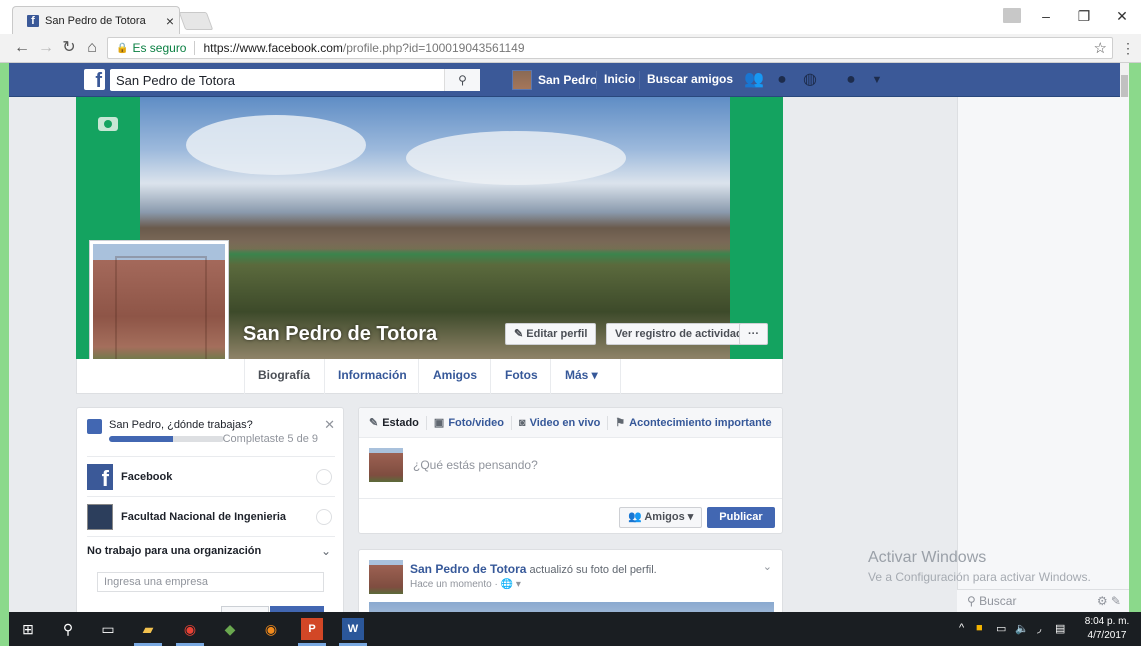 This screenshot has height=646, width=1141. I want to click on profile-shortcut: San Pedro, so click(554, 80).